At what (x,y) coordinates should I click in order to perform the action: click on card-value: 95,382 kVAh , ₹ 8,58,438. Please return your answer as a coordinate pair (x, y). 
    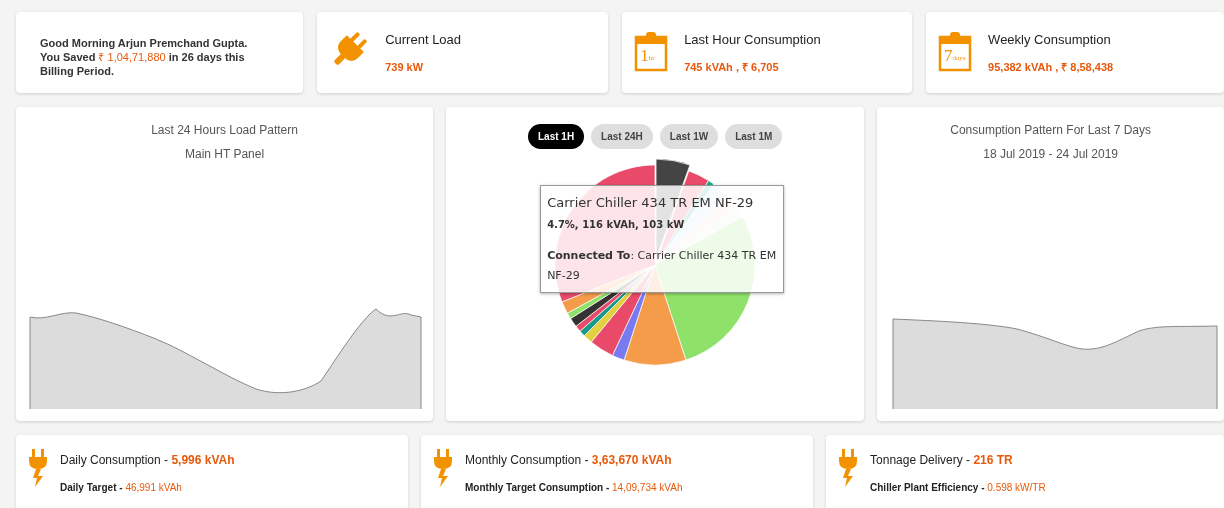
    Looking at the image, I should click on (1051, 67).